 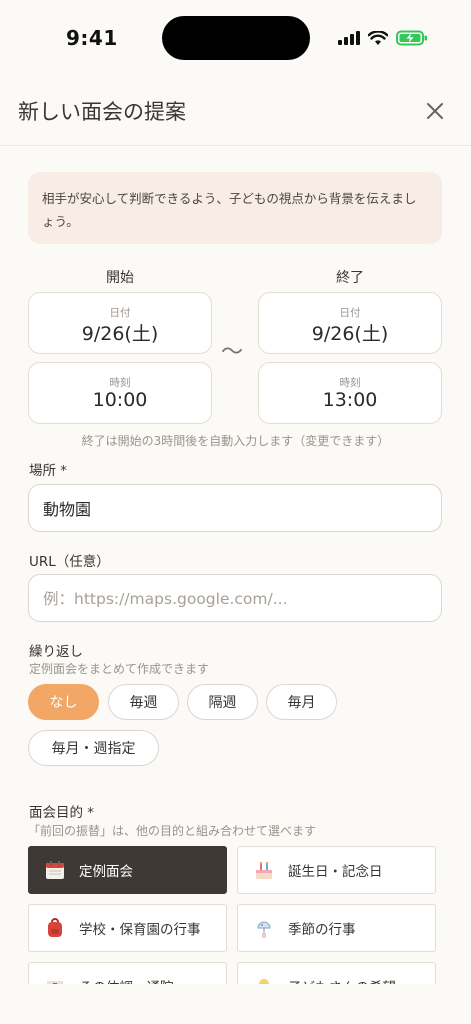 What do you see at coordinates (119, 669) in the screenshot?
I see `repeat-sub: 定例面会をまとめて作成できます` at bounding box center [119, 669].